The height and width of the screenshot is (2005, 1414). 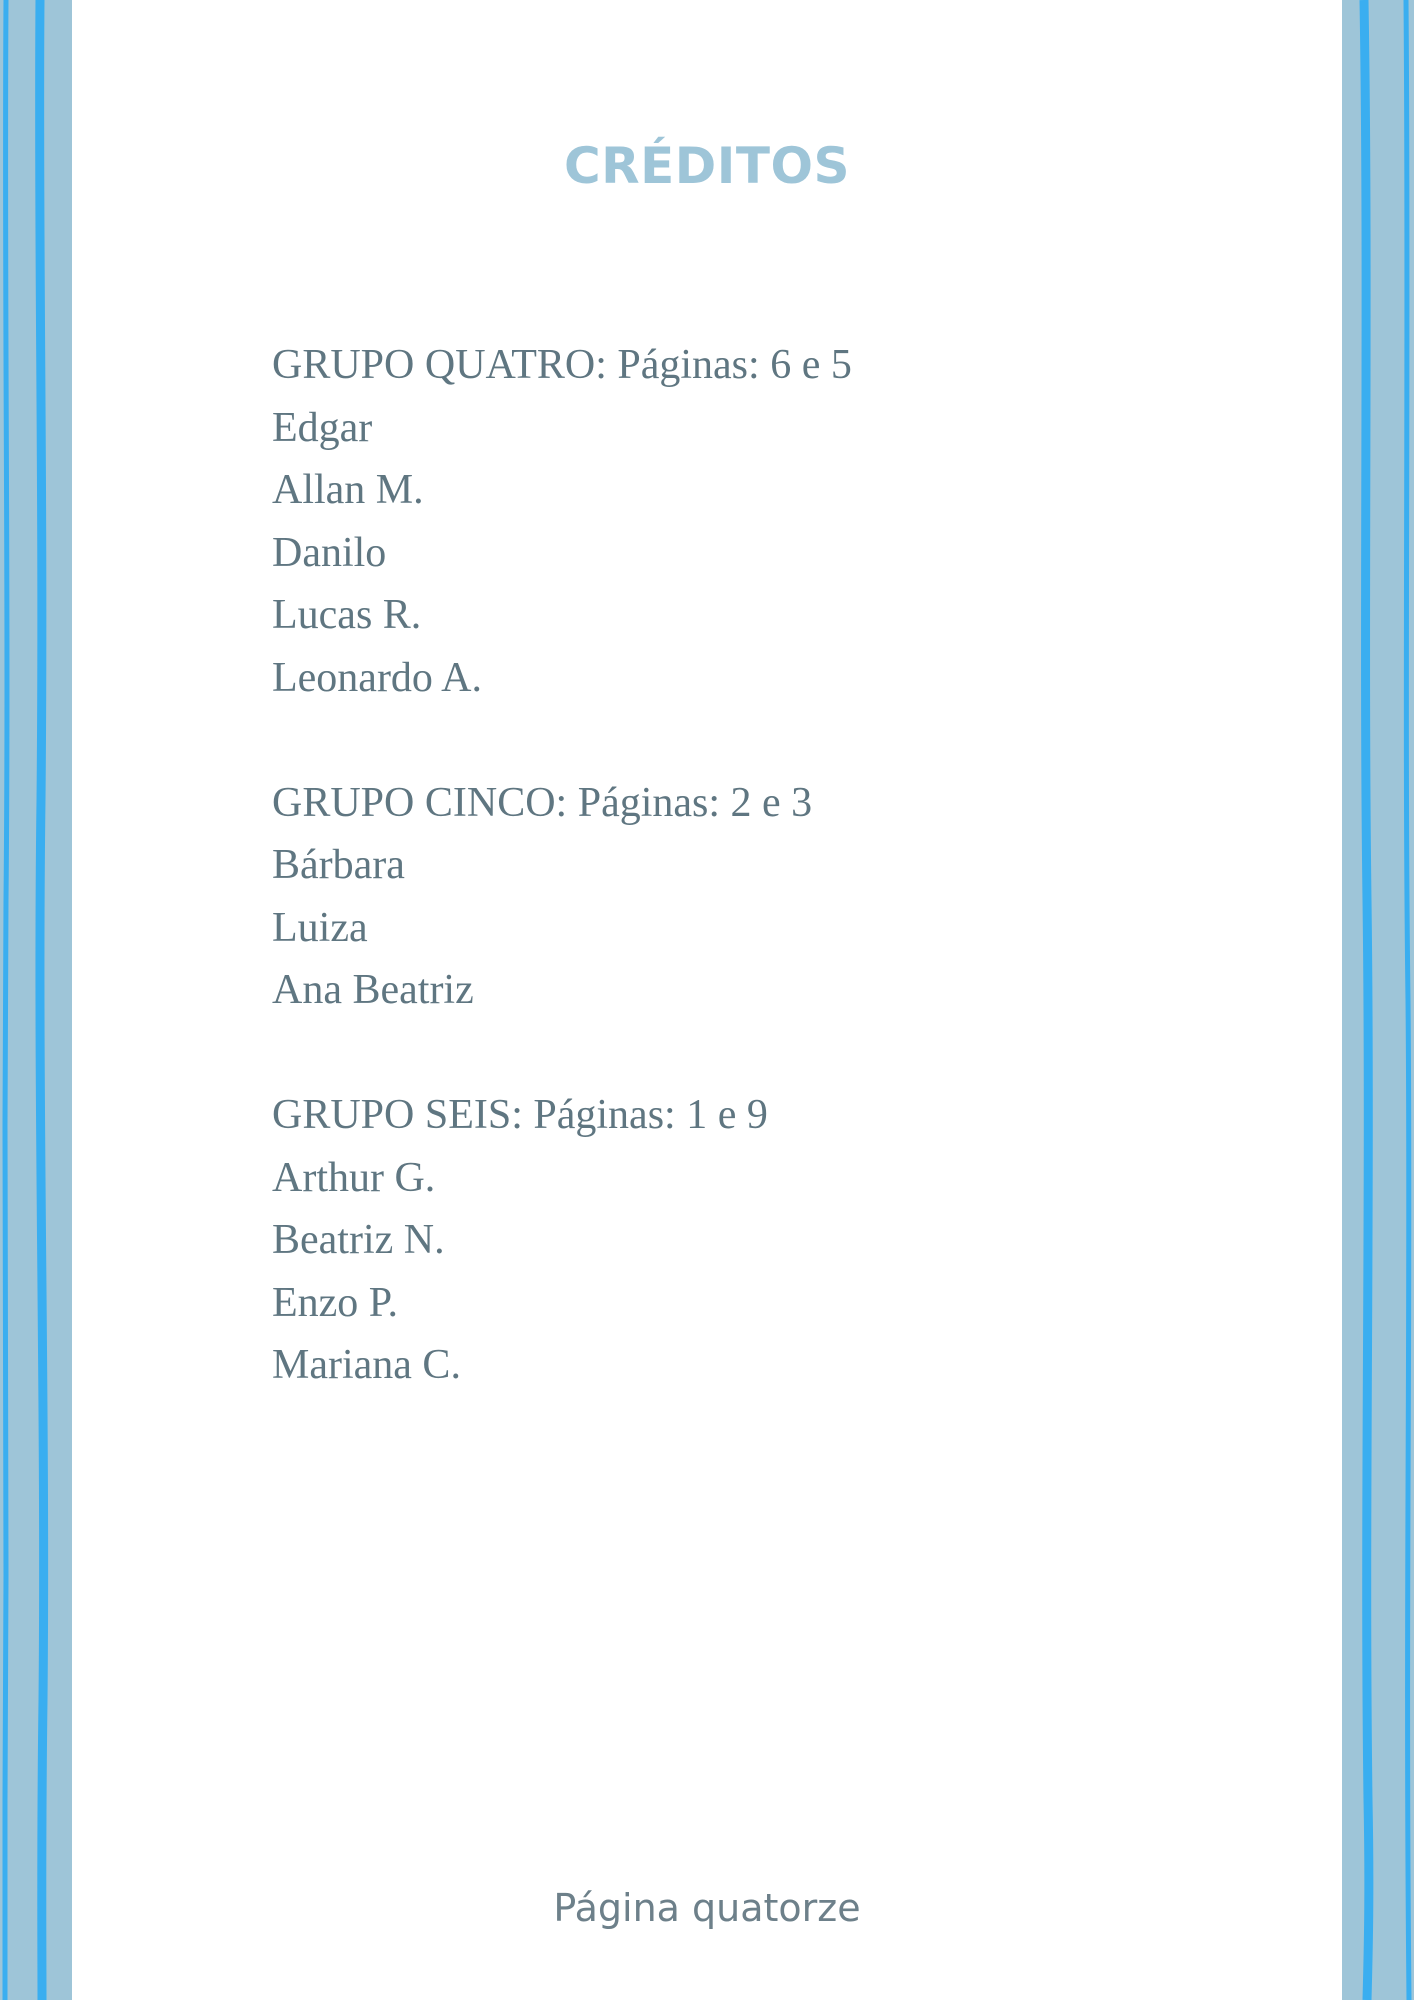 I want to click on right-stripe-inner, so click(x=1366, y=1000).